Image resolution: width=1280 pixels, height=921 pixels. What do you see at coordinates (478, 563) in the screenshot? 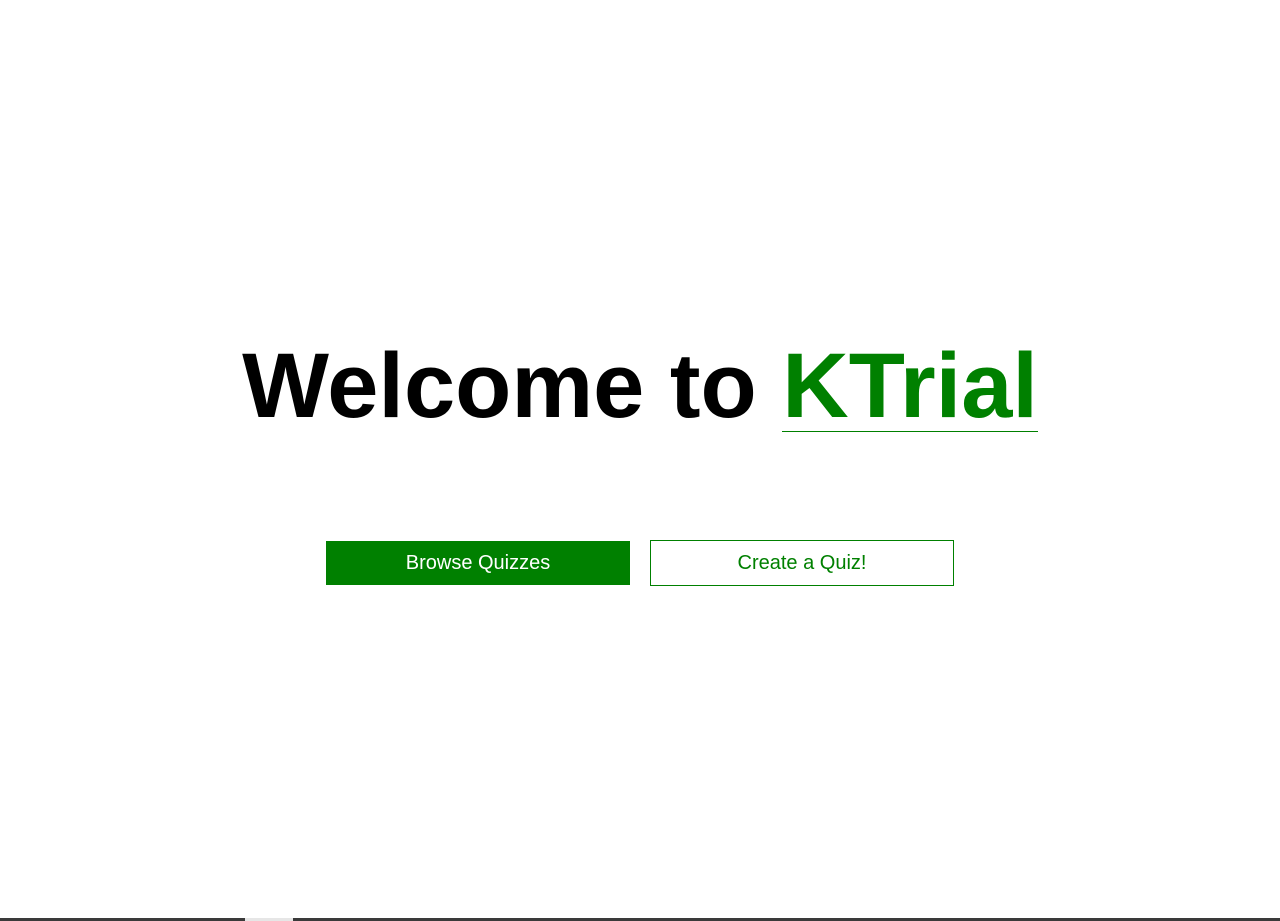
I see `browse-quizzes-button: Browse Quizzes` at bounding box center [478, 563].